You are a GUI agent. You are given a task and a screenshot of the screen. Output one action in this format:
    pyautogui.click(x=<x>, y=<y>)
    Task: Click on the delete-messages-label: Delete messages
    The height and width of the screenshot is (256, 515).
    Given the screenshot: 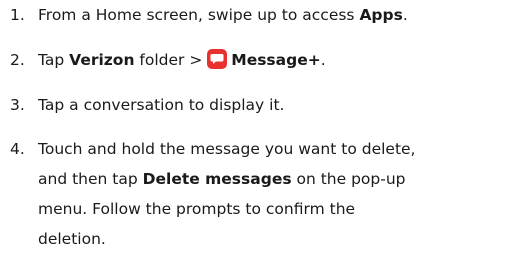 What is the action you would take?
    pyautogui.click(x=217, y=179)
    